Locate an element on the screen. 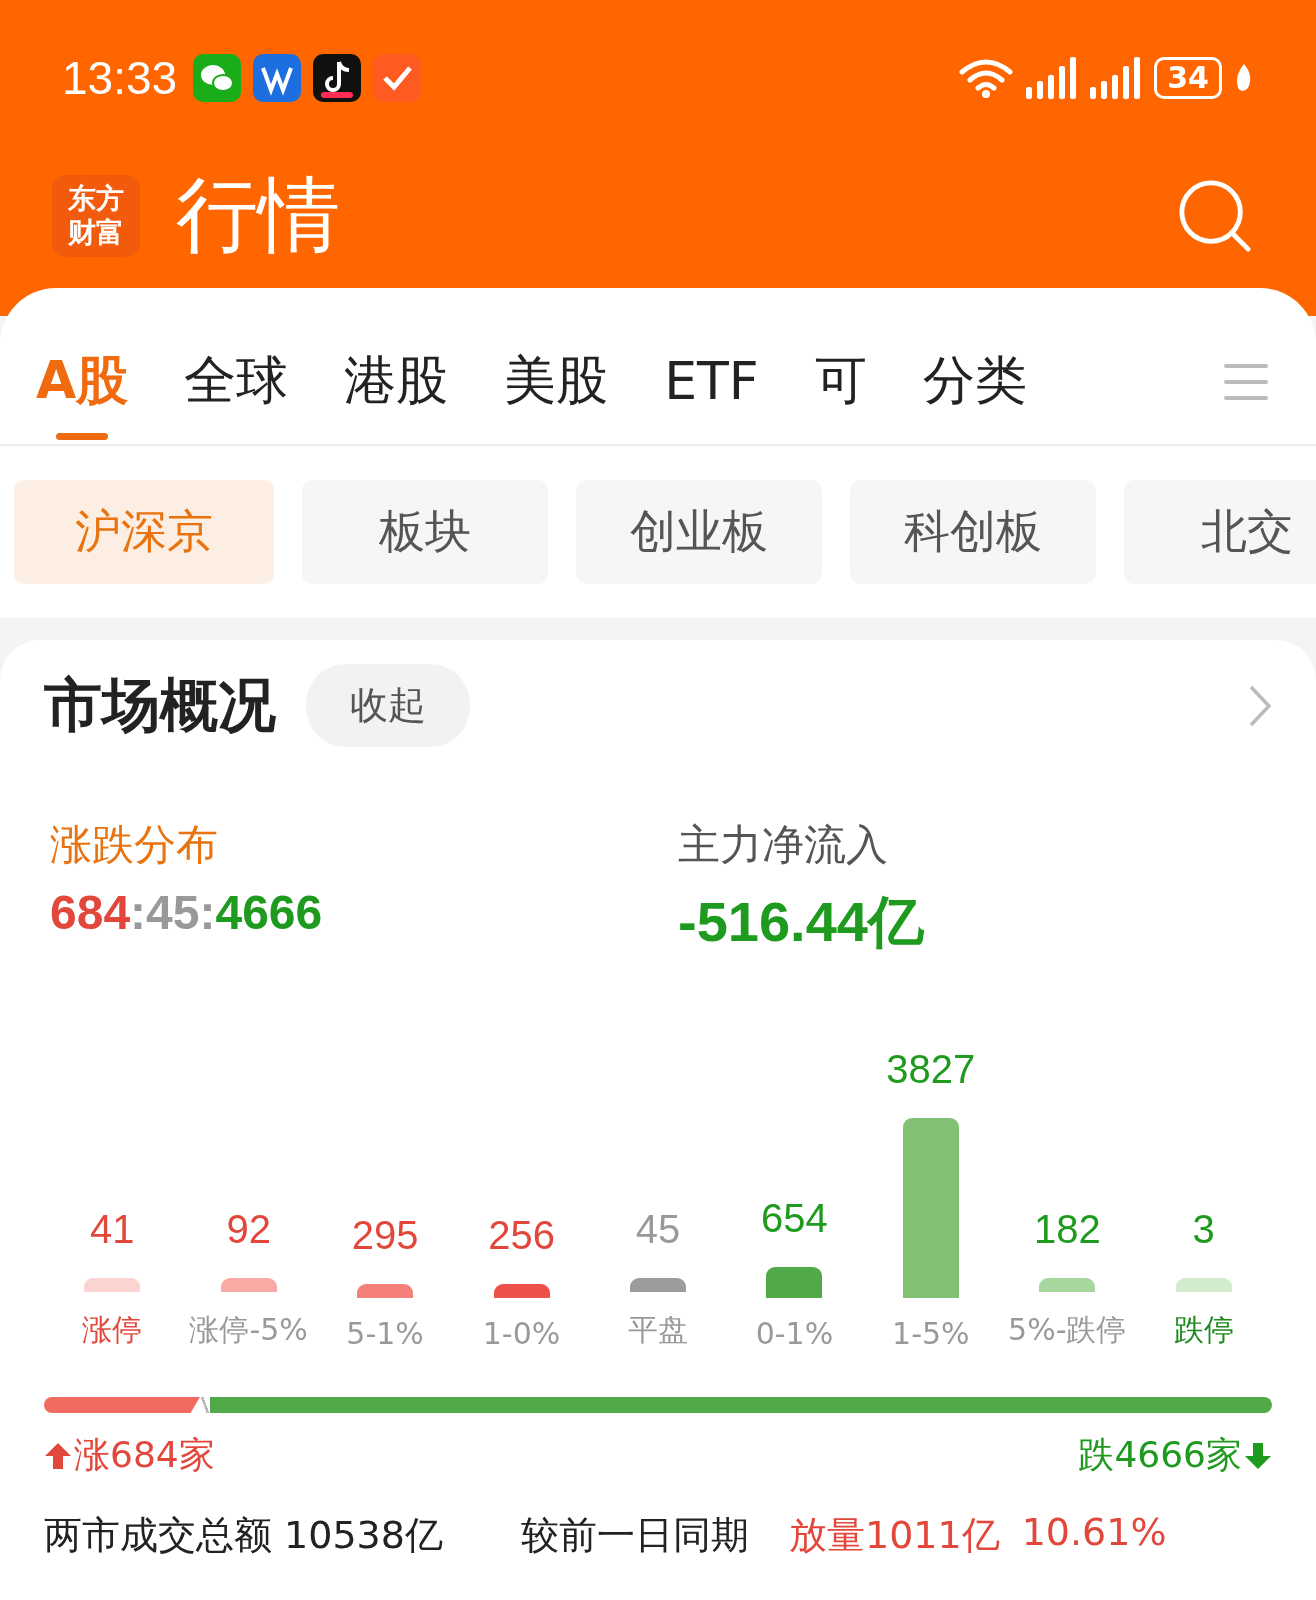 The height and width of the screenshot is (1600, 1316). chat-app-icon is located at coordinates (217, 78).